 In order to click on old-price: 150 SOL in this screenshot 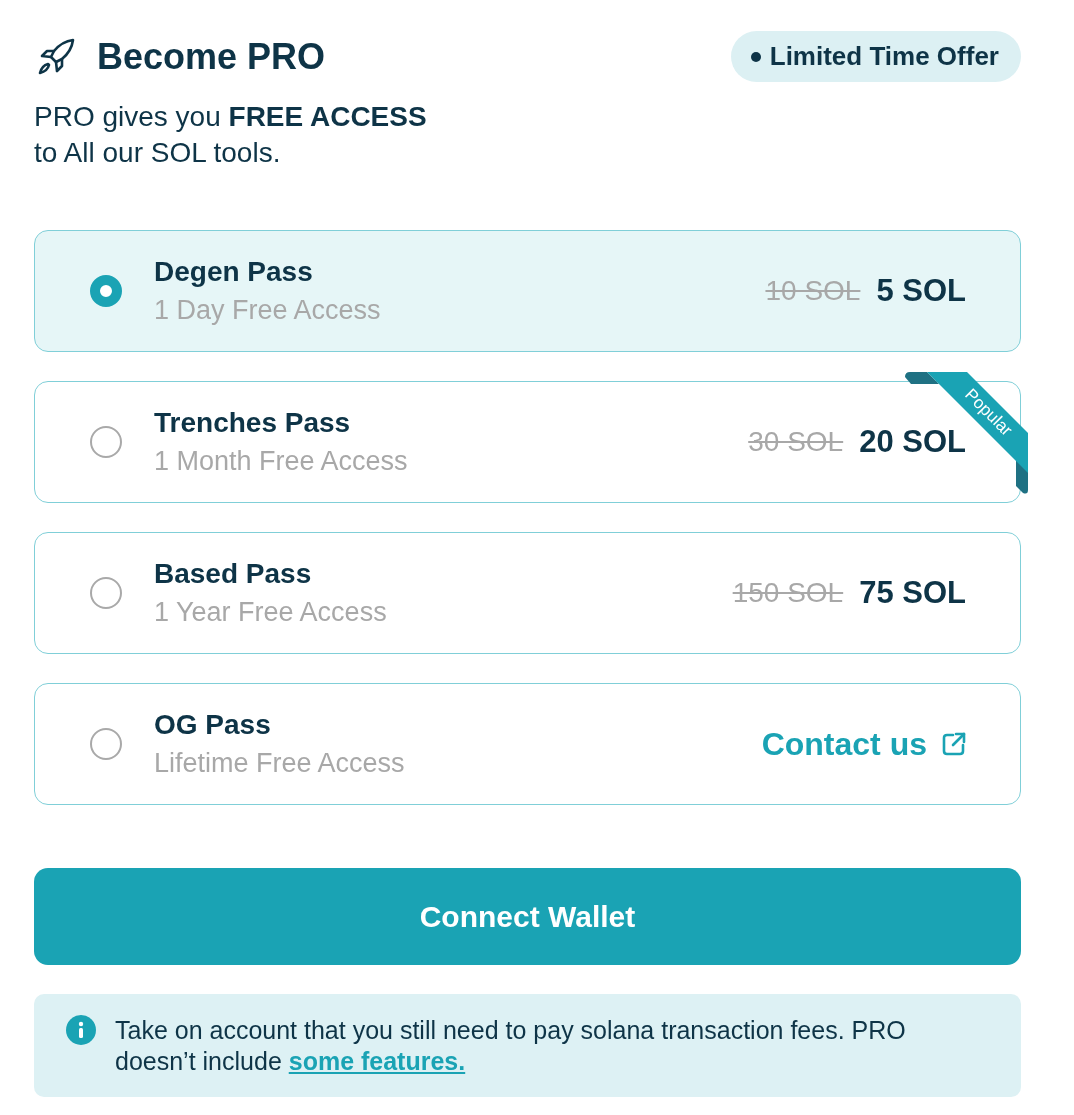, I will do `click(788, 593)`.